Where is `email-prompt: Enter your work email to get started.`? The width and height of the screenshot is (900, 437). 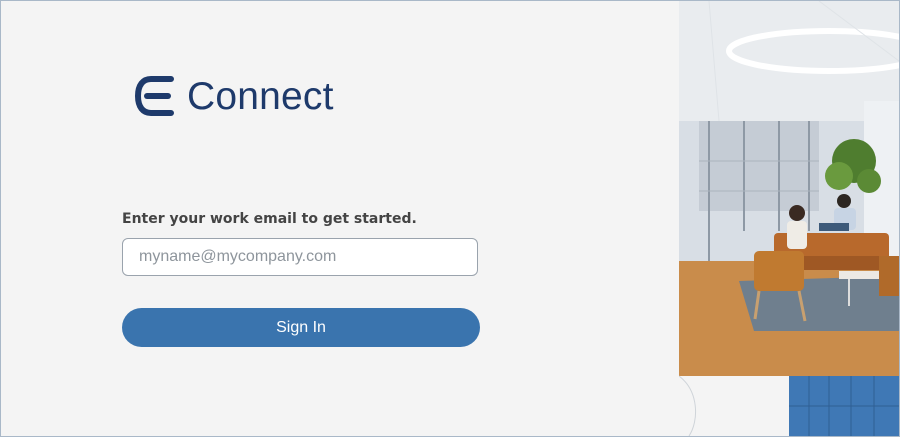 email-prompt: Enter your work email to get started. is located at coordinates (269, 219).